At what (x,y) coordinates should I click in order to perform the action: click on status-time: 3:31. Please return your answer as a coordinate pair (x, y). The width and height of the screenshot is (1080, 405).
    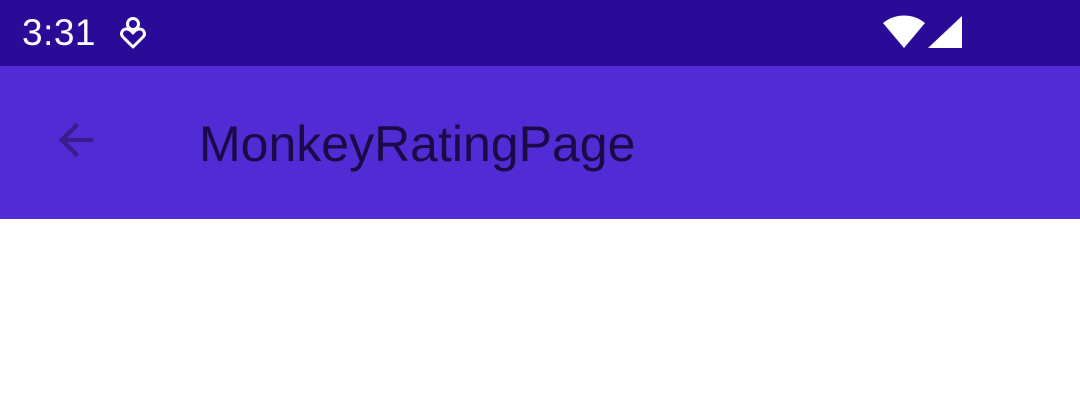
    Looking at the image, I should click on (59, 32).